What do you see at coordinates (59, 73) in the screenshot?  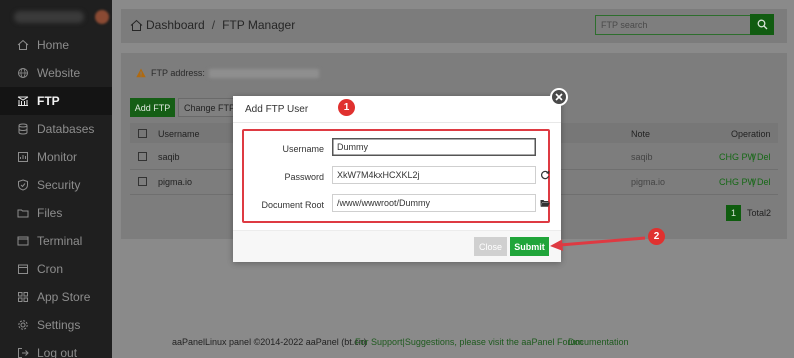 I see `sidebar-item-label: Website` at bounding box center [59, 73].